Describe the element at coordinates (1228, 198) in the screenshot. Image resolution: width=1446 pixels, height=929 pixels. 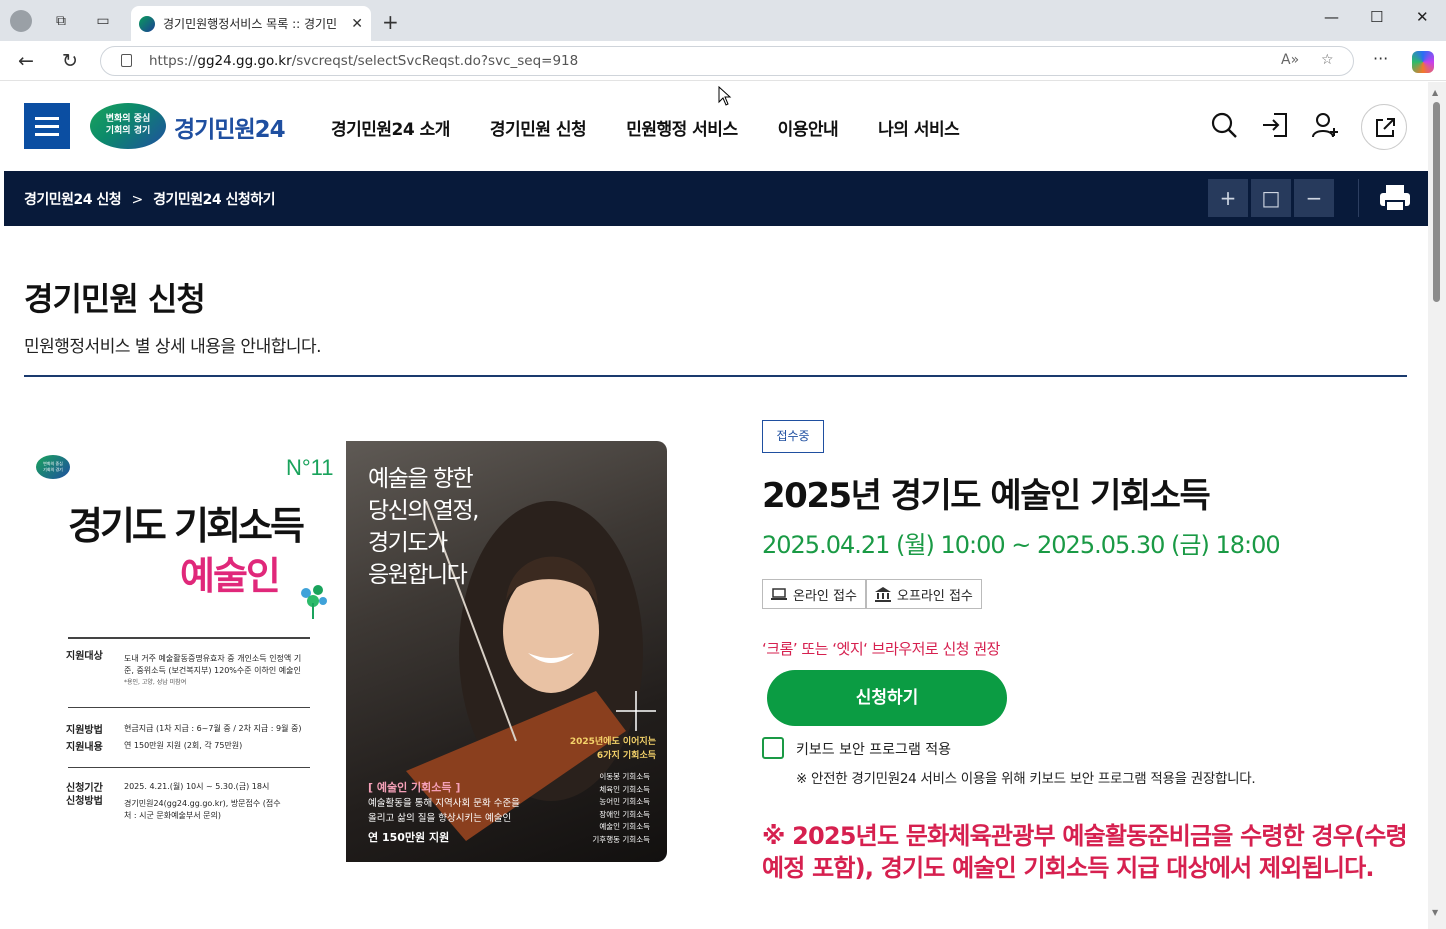
I see `zoom-in-button: +` at that location.